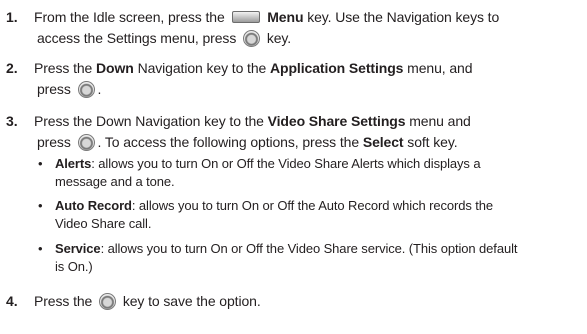 The image size is (587, 334). I want to click on step-1-line-2: access the Settings menu, press key., so click(164, 38).